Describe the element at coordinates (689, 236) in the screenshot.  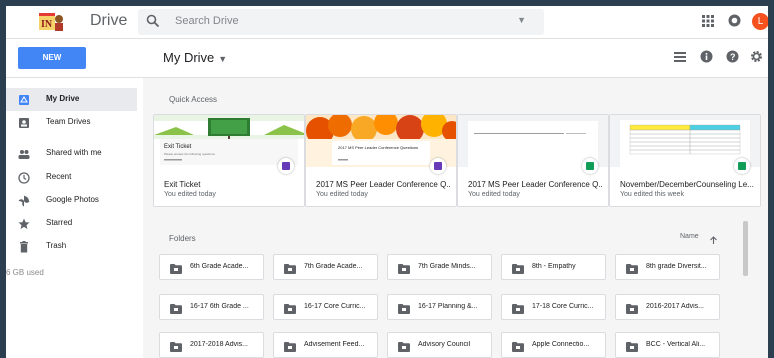
I see `sort-by-name: Name` at that location.